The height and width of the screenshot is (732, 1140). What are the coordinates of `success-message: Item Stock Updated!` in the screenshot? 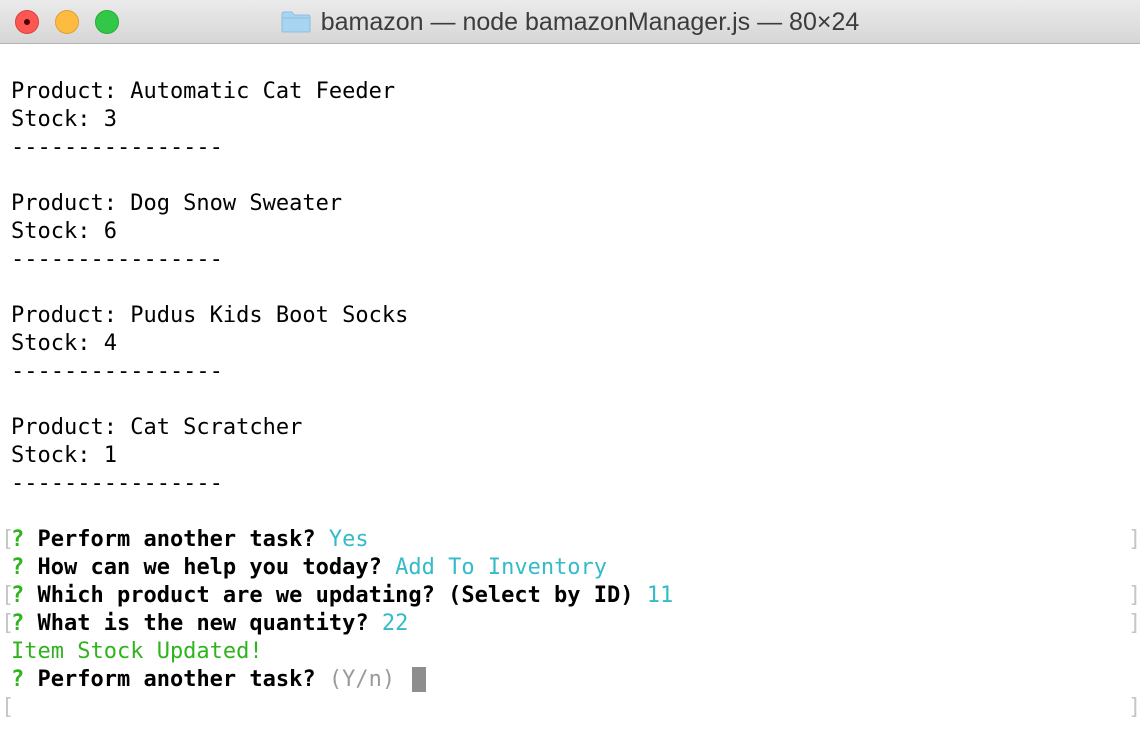 It's located at (137, 651).